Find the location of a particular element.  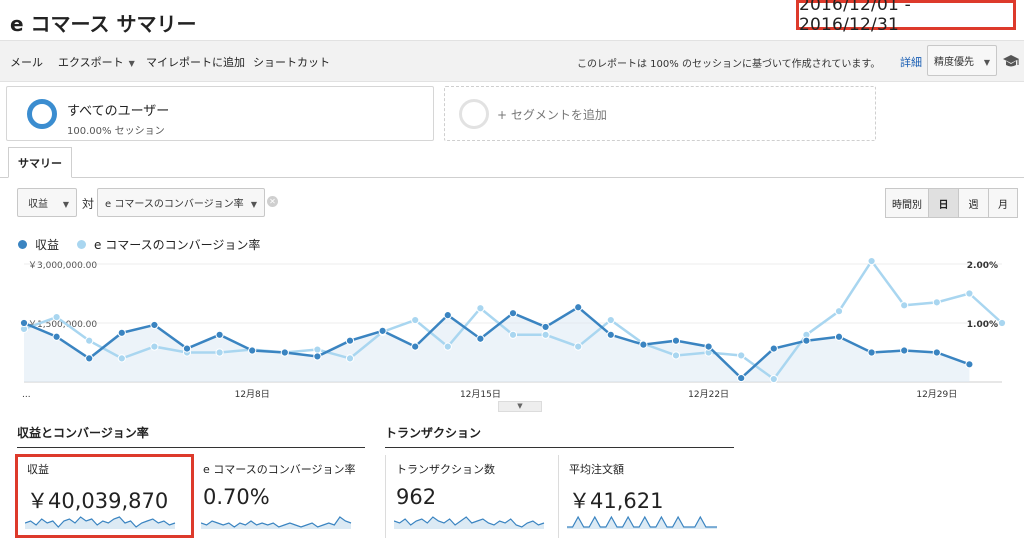

add-to-my-reports-button: マイレポートに追加 is located at coordinates (195, 62).